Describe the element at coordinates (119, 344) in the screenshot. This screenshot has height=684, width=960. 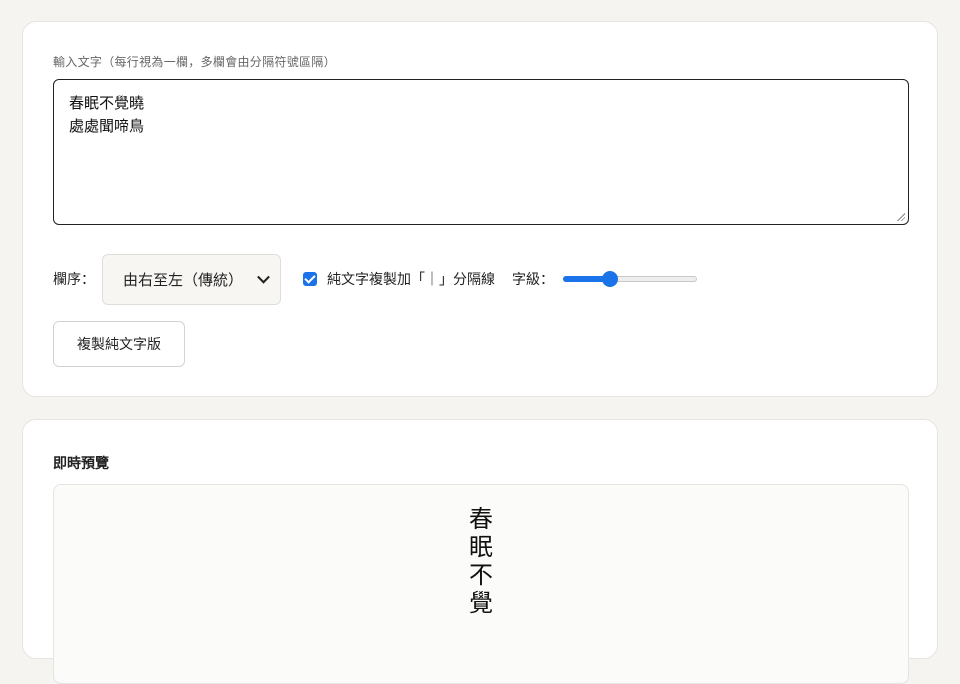
I see `copy-plain-text-button: 複製純文字版` at that location.